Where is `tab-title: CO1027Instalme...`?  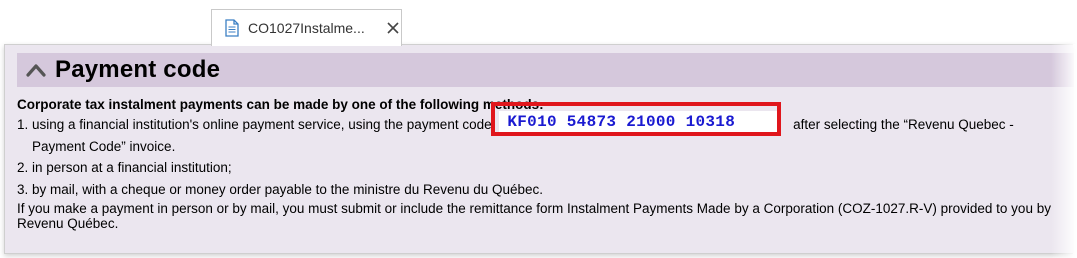 tab-title: CO1027Instalme... is located at coordinates (306, 28).